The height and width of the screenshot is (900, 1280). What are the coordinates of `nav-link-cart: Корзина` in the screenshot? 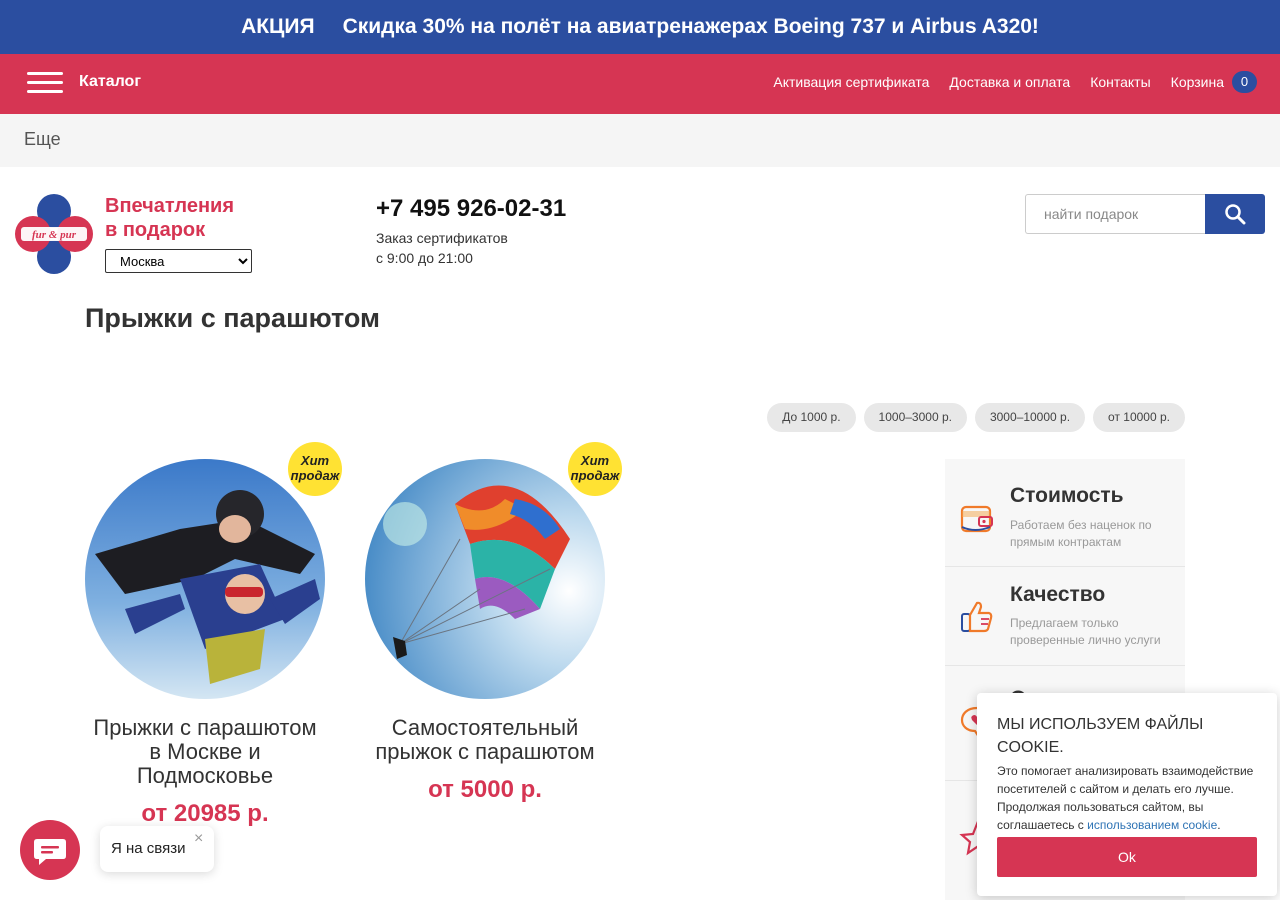 It's located at (1197, 82).